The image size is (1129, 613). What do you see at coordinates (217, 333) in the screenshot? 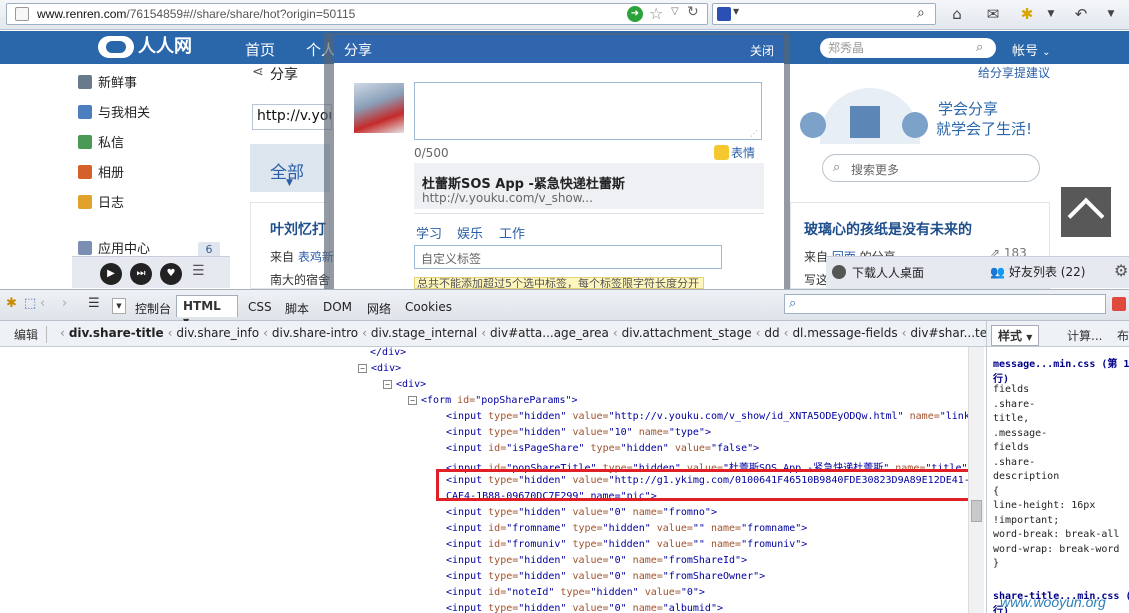
I see `breadcrumb-item: div.share_info` at bounding box center [217, 333].